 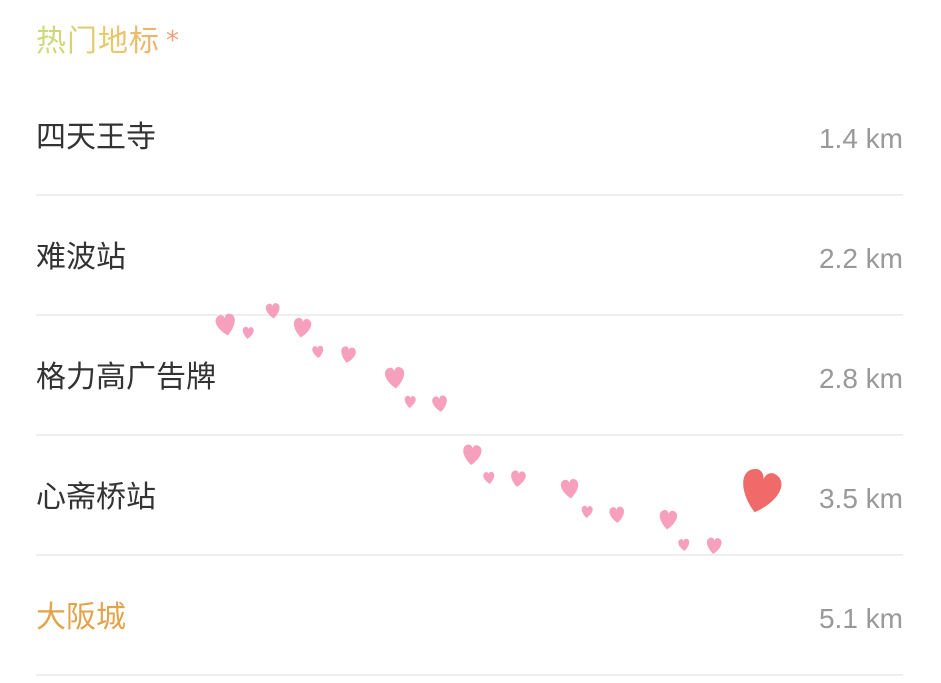 I want to click on section-title-mark: *, so click(x=173, y=41).